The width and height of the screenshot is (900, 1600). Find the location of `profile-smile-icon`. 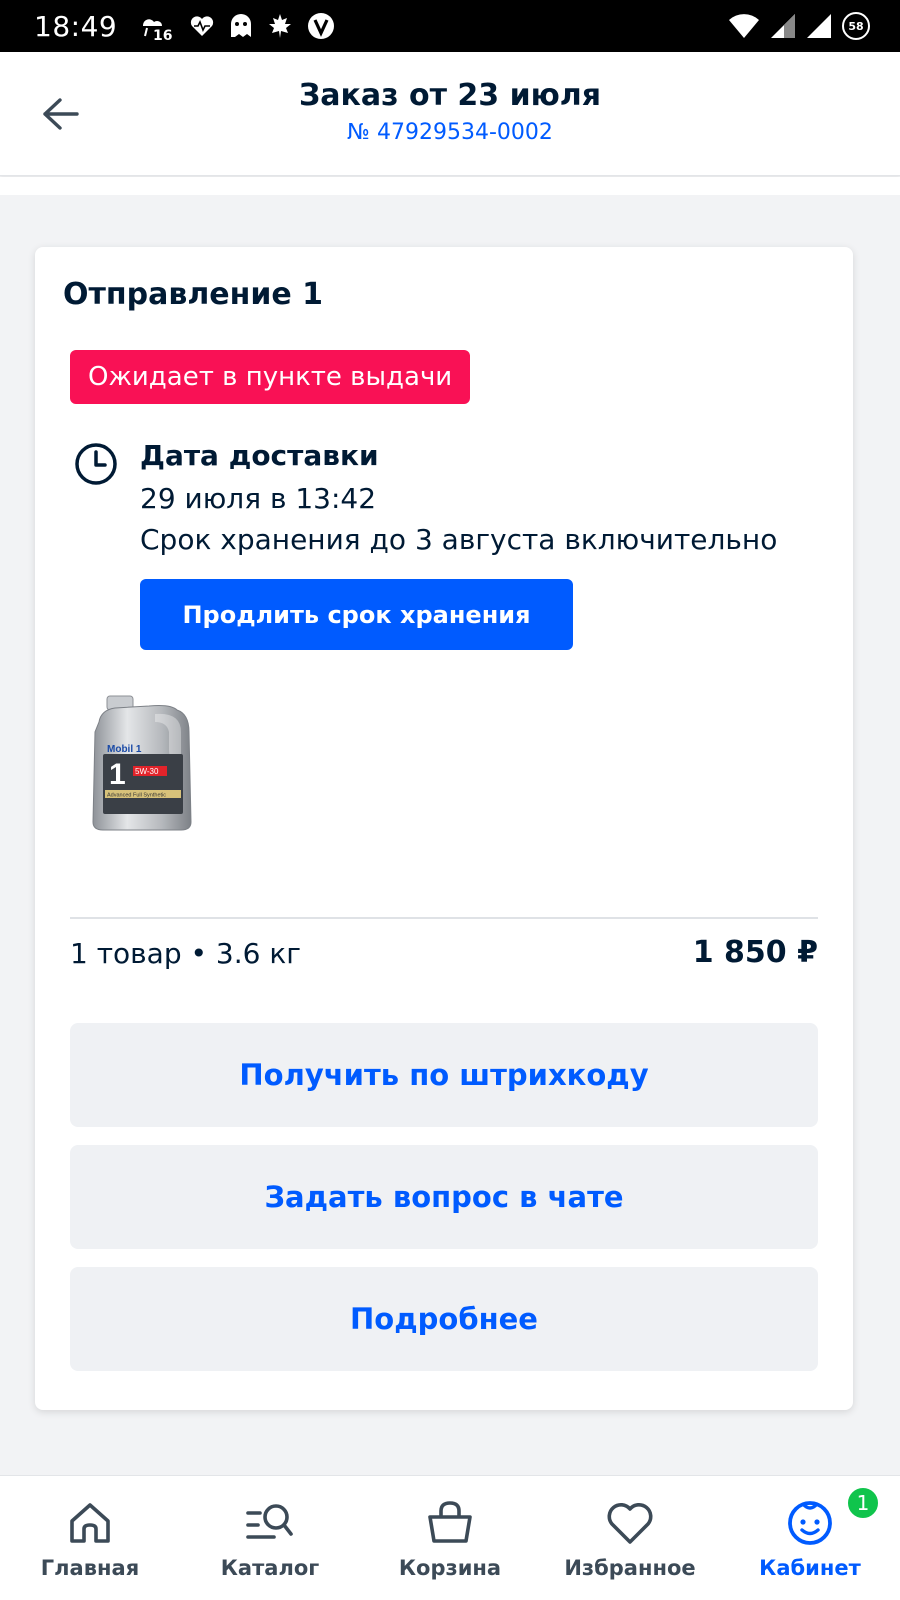

profile-smile-icon is located at coordinates (810, 1523).